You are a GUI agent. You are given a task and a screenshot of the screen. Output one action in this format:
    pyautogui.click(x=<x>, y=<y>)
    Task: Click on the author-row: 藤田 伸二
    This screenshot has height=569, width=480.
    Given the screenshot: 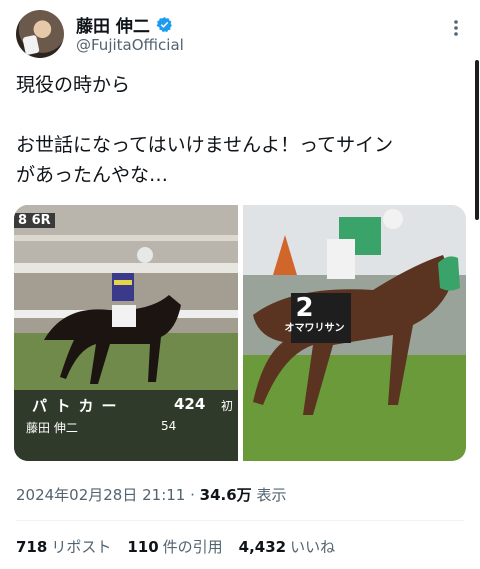 What is the action you would take?
    pyautogui.click(x=124, y=24)
    